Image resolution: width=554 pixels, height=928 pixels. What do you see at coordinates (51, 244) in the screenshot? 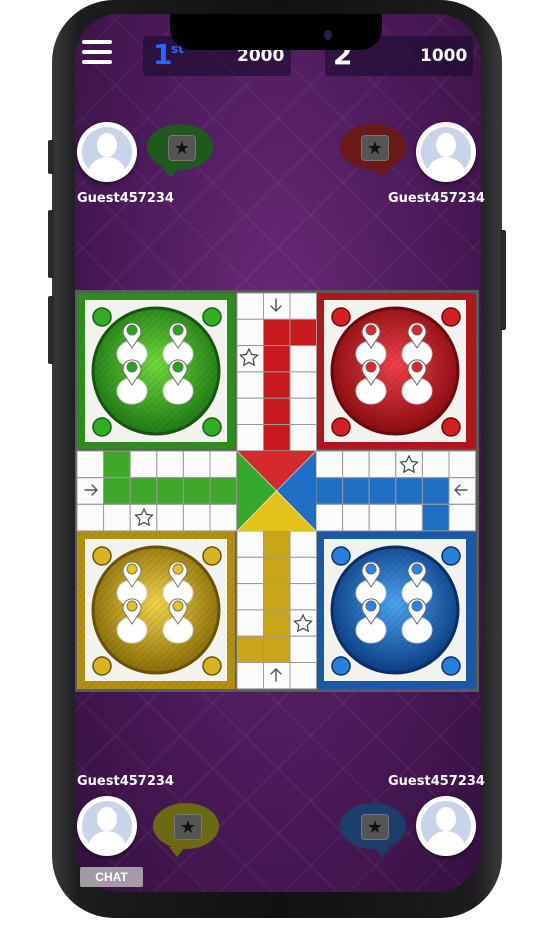
I see `volume-up-button` at bounding box center [51, 244].